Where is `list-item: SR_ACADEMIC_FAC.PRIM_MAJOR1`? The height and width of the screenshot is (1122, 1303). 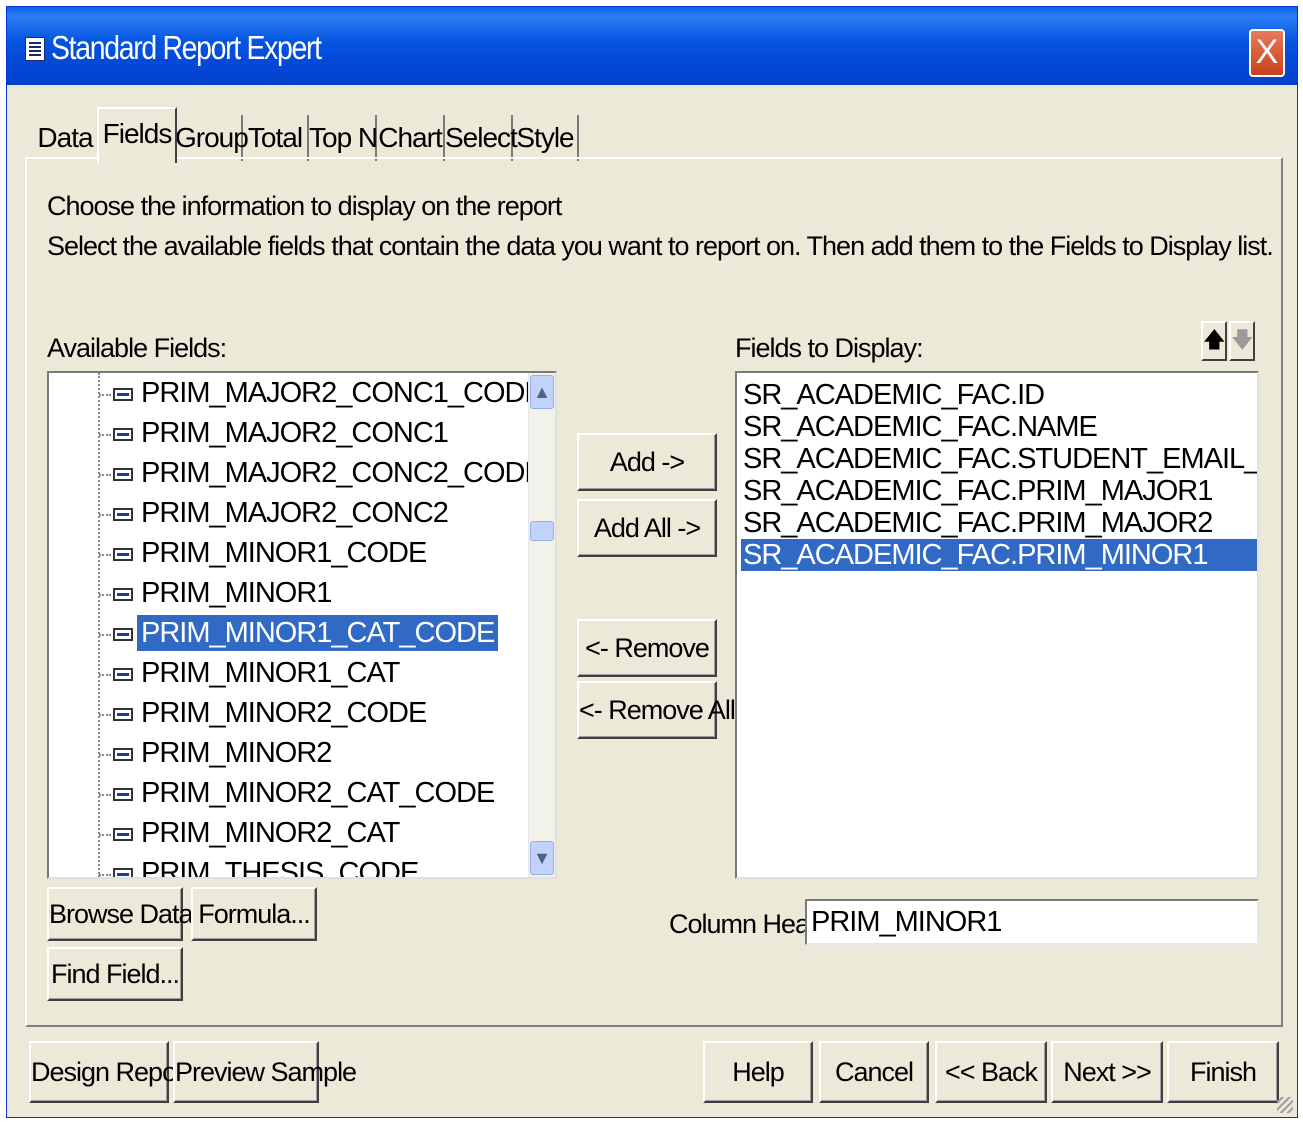
list-item: SR_ACADEMIC_FAC.PRIM_MAJOR1 is located at coordinates (977, 491).